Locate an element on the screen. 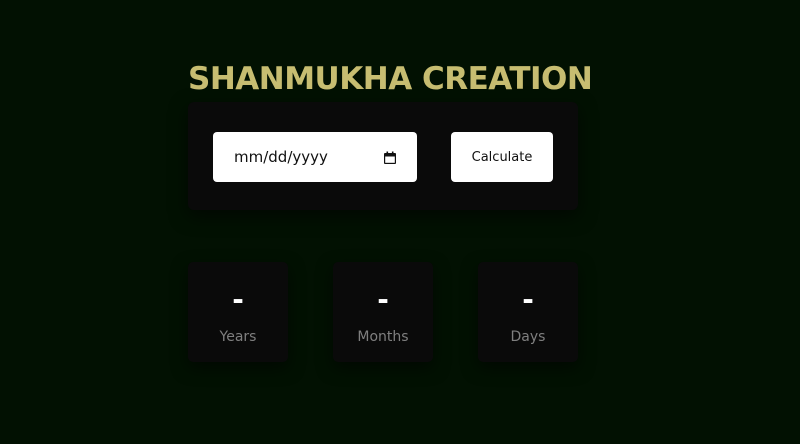 Image resolution: width=800 pixels, height=444 pixels. date-input: mm/dd/yyyy is located at coordinates (315, 157).